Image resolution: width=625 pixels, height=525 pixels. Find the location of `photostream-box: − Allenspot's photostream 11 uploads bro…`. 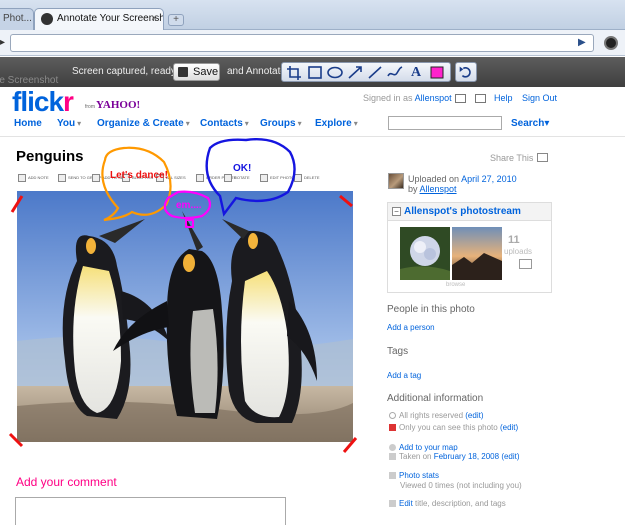

photostream-box: − Allenspot's photostream 11 uploads bro… is located at coordinates (469, 247).